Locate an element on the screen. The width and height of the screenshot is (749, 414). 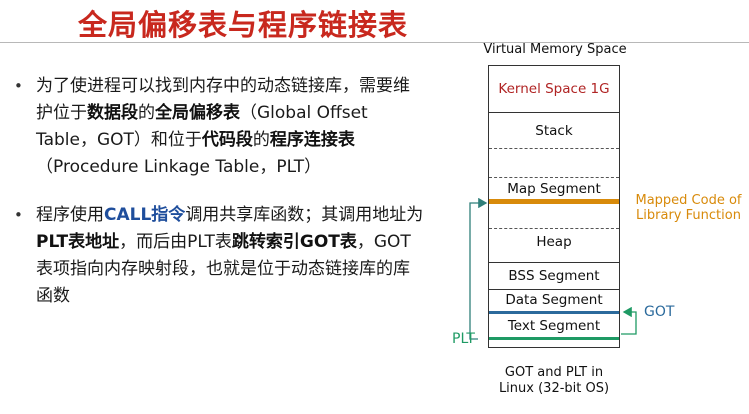
diagram-caption: GOT and PLT in Linux (32-bit OS) is located at coordinates (554, 381).